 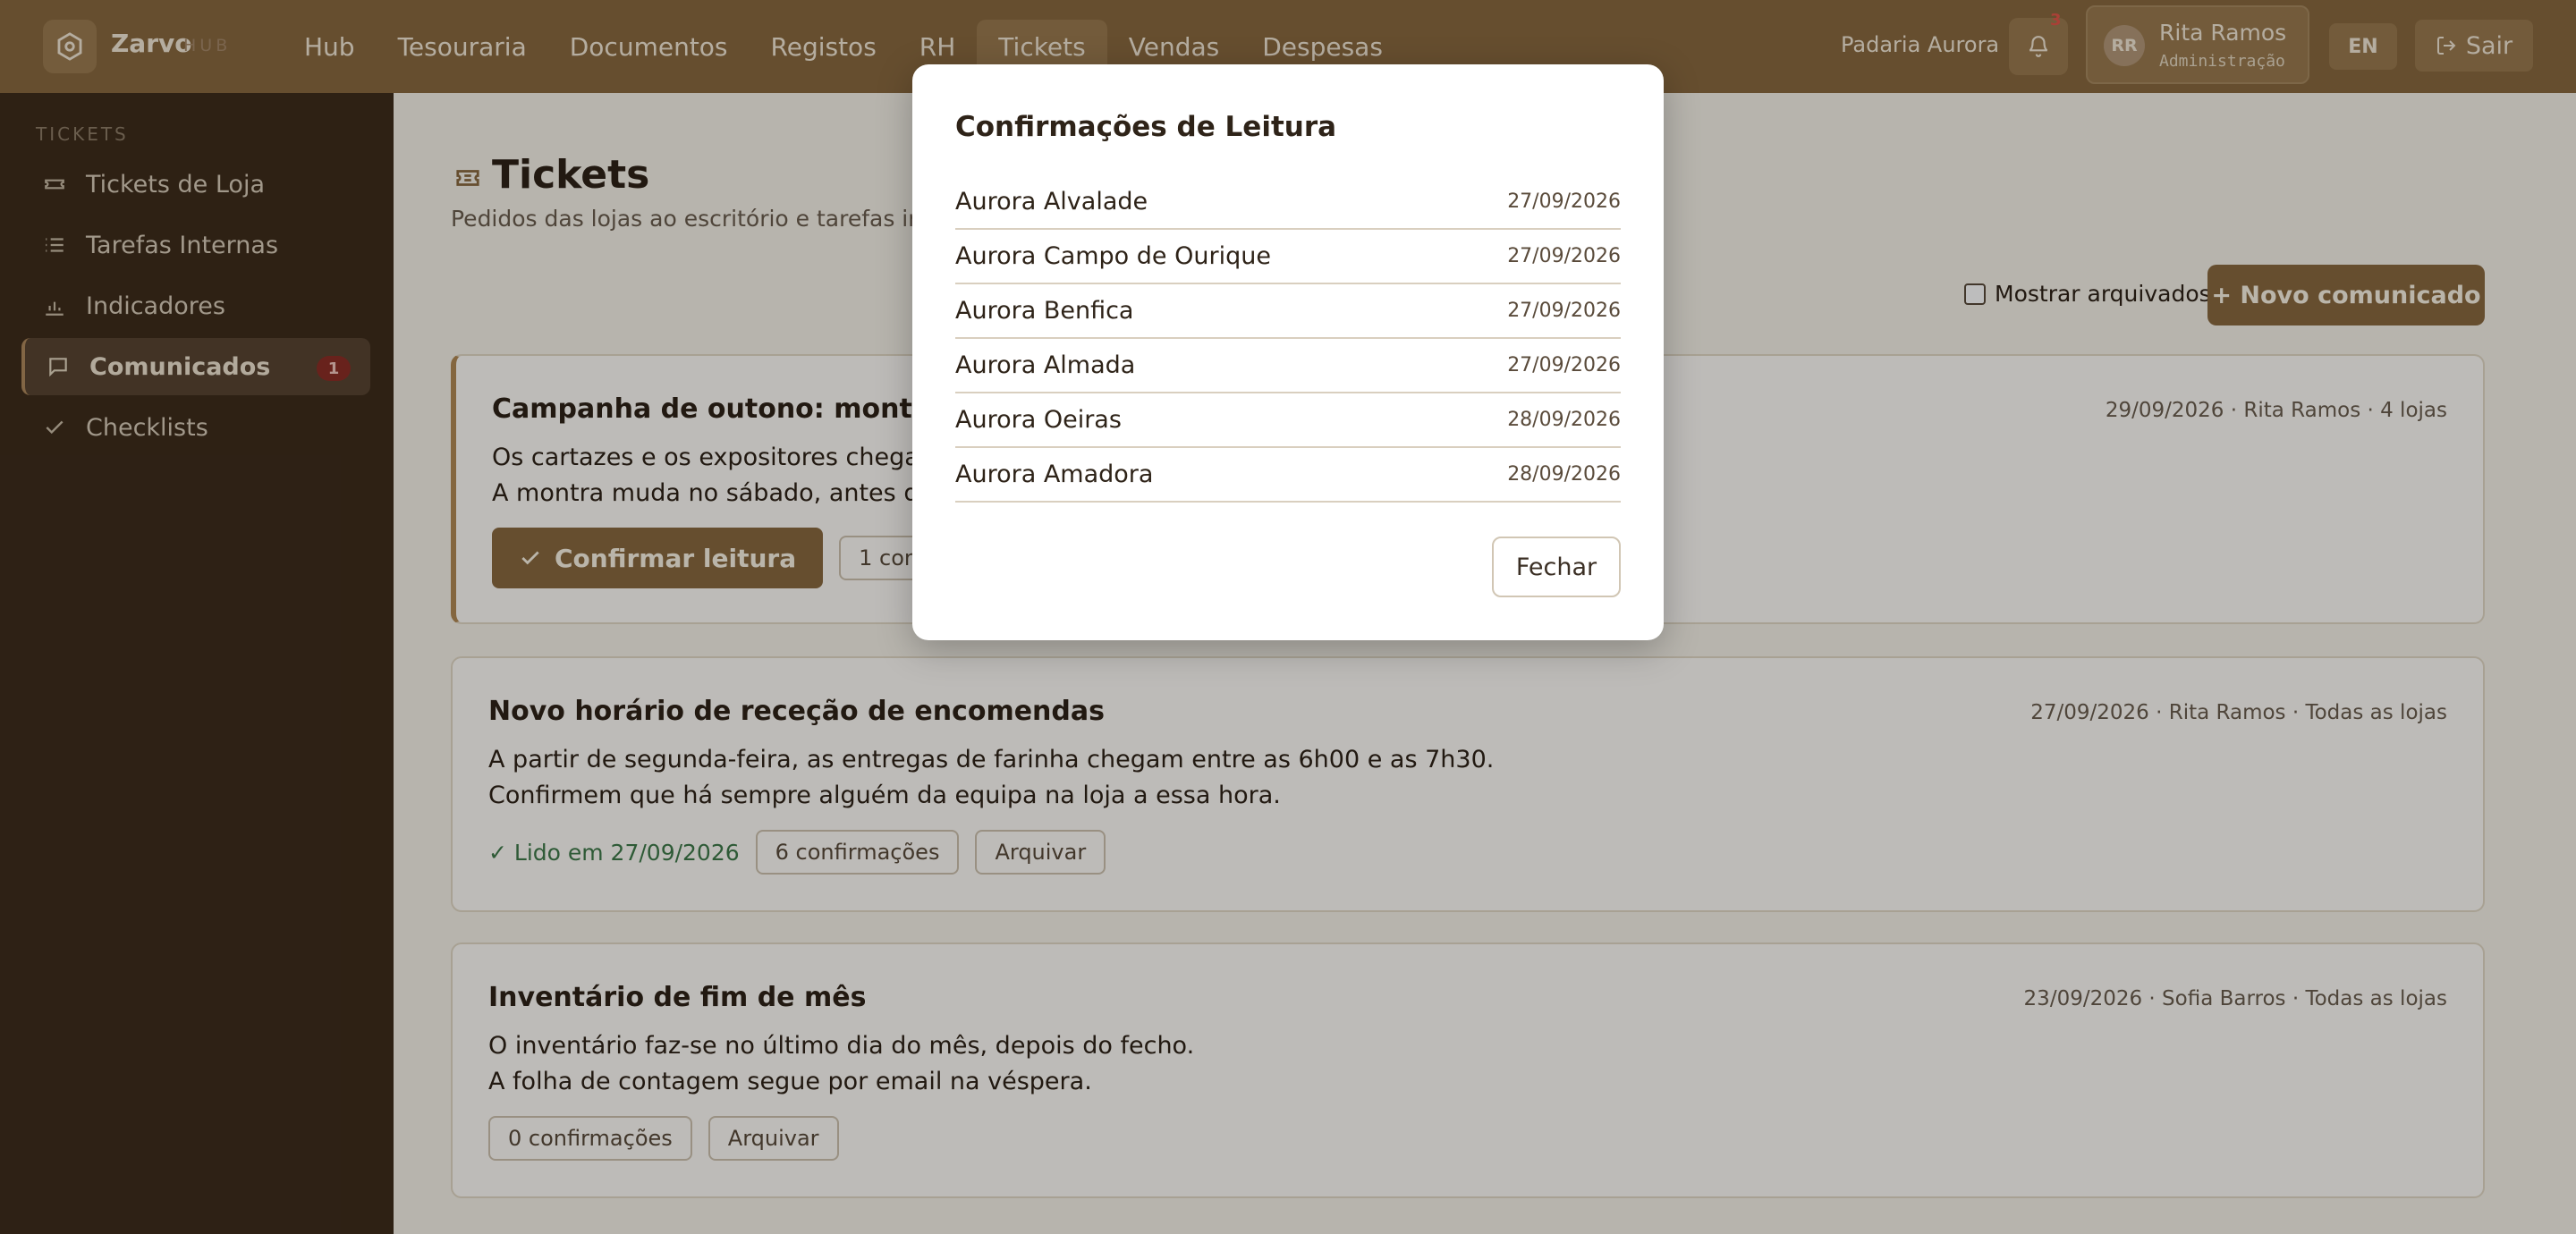 What do you see at coordinates (1054, 474) in the screenshot?
I see `store-name: Aurora Amadora` at bounding box center [1054, 474].